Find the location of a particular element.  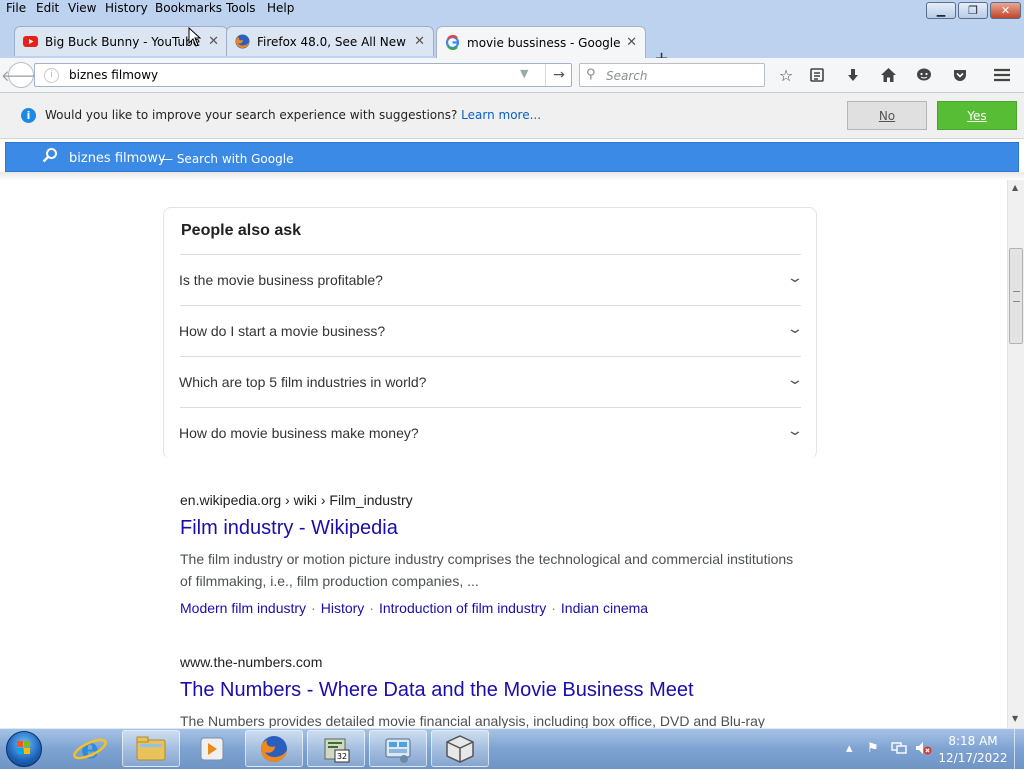

search-icon is located at coordinates (50, 157).